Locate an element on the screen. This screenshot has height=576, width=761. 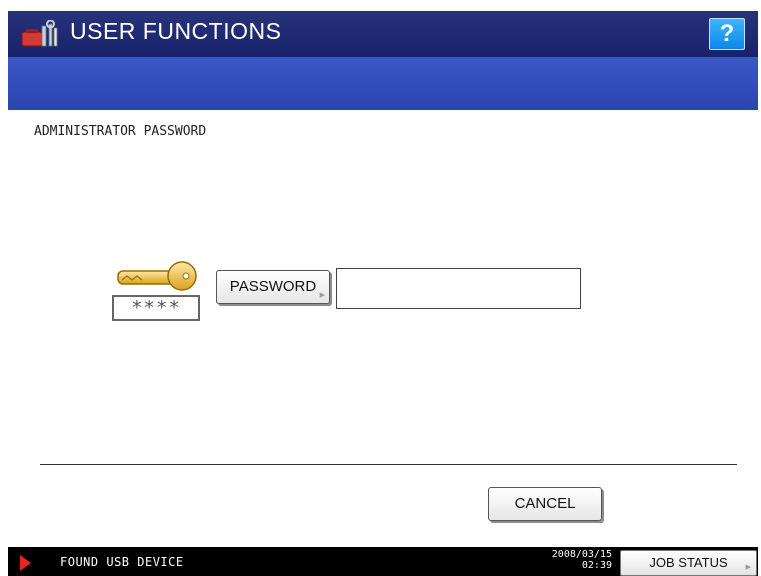
divider is located at coordinates (388, 464).